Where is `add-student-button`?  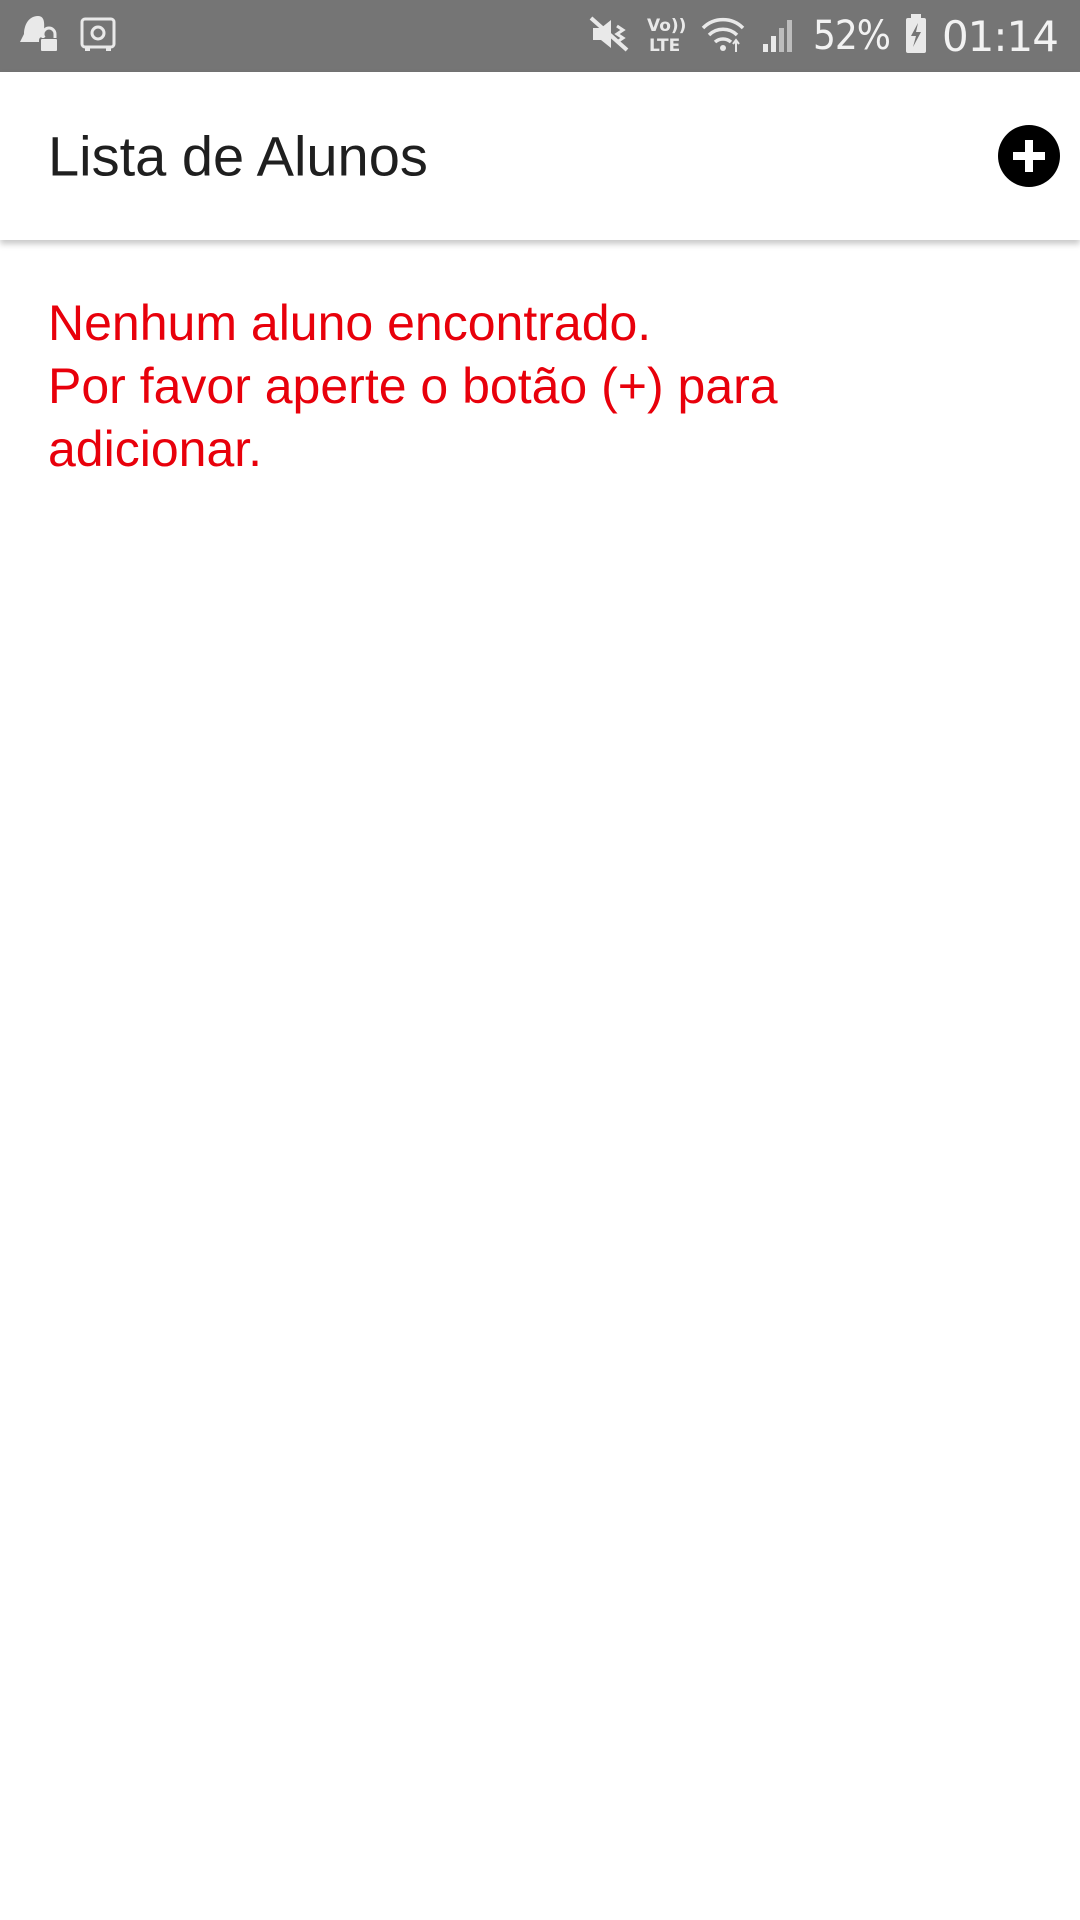
add-student-button is located at coordinates (1029, 156).